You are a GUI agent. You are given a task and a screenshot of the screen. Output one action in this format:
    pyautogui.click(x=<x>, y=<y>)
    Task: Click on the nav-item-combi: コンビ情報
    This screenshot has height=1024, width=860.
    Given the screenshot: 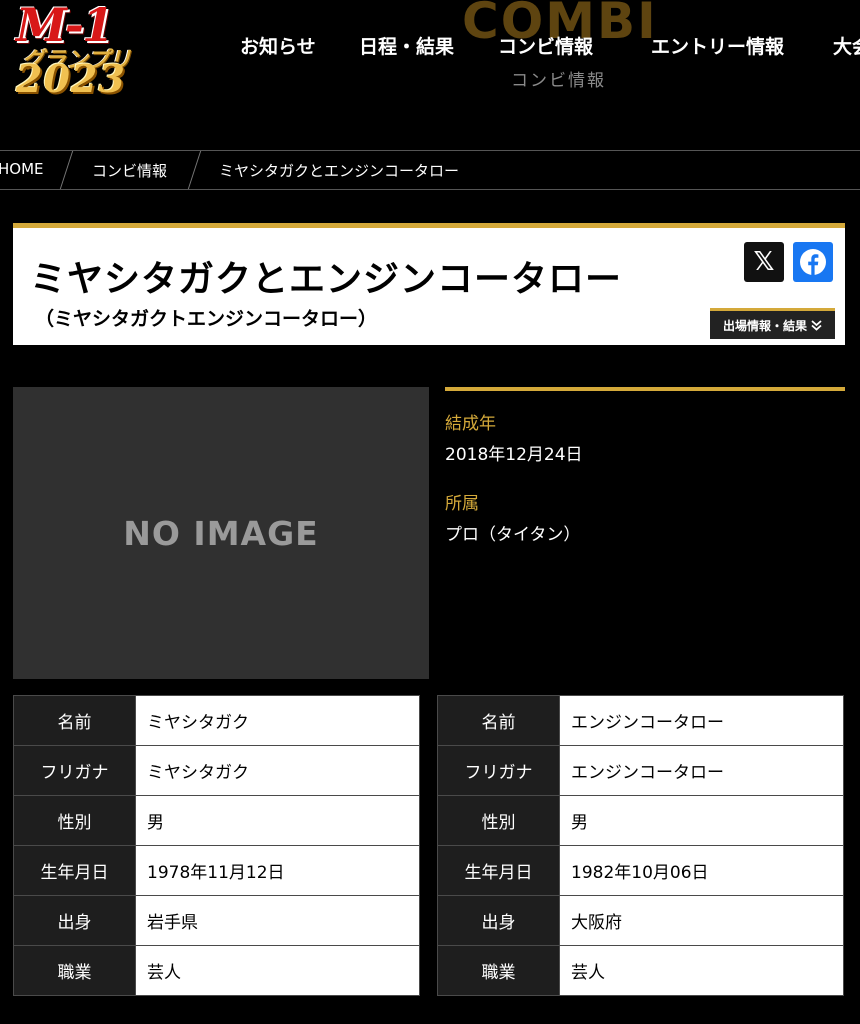 What is the action you would take?
    pyautogui.click(x=545, y=45)
    